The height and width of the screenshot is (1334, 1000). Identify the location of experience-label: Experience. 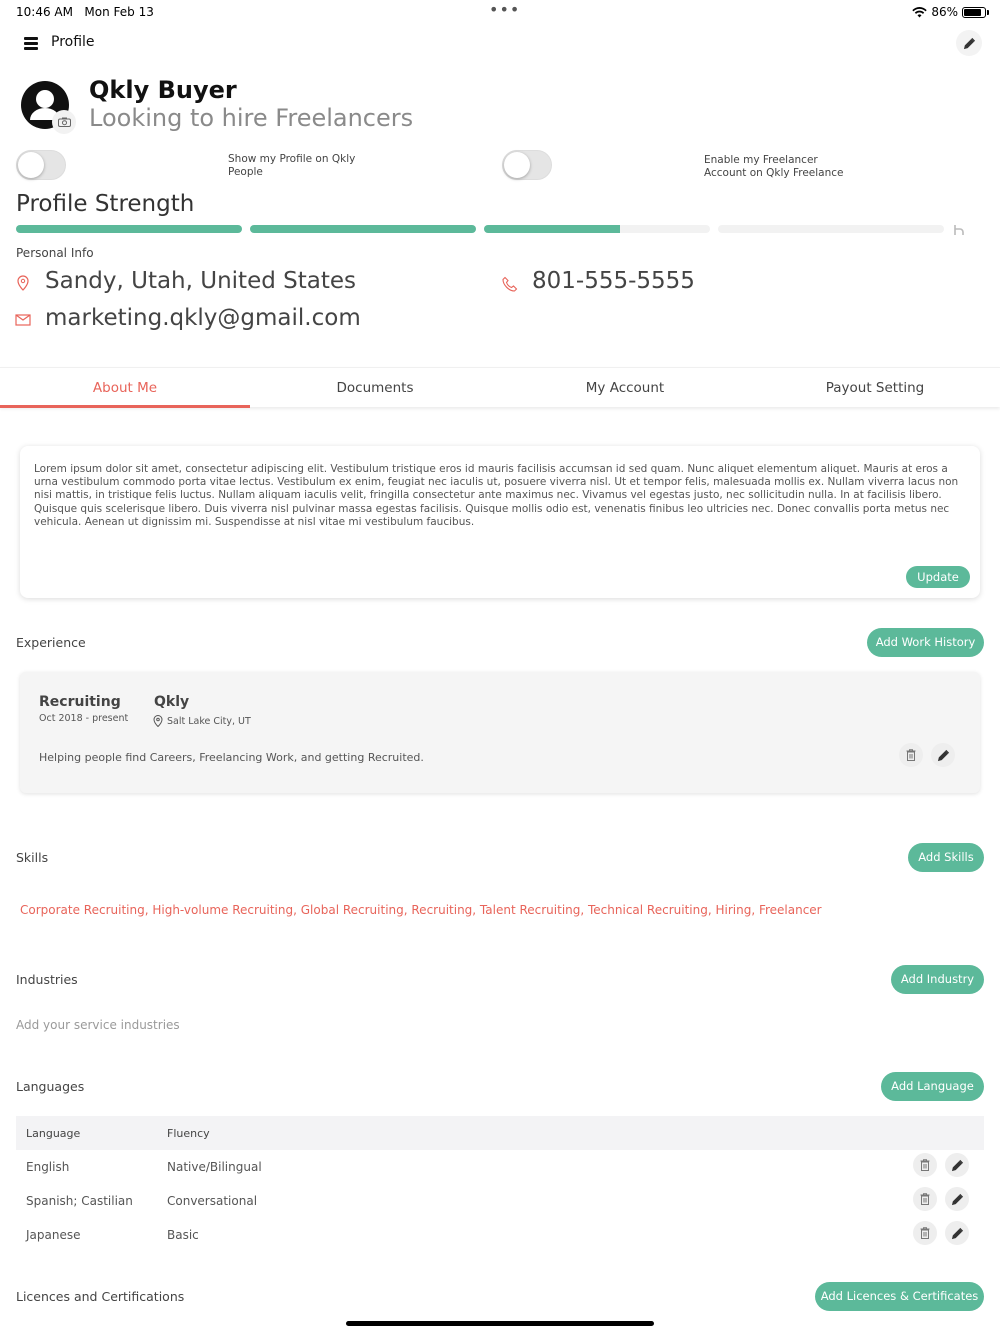
(51, 642).